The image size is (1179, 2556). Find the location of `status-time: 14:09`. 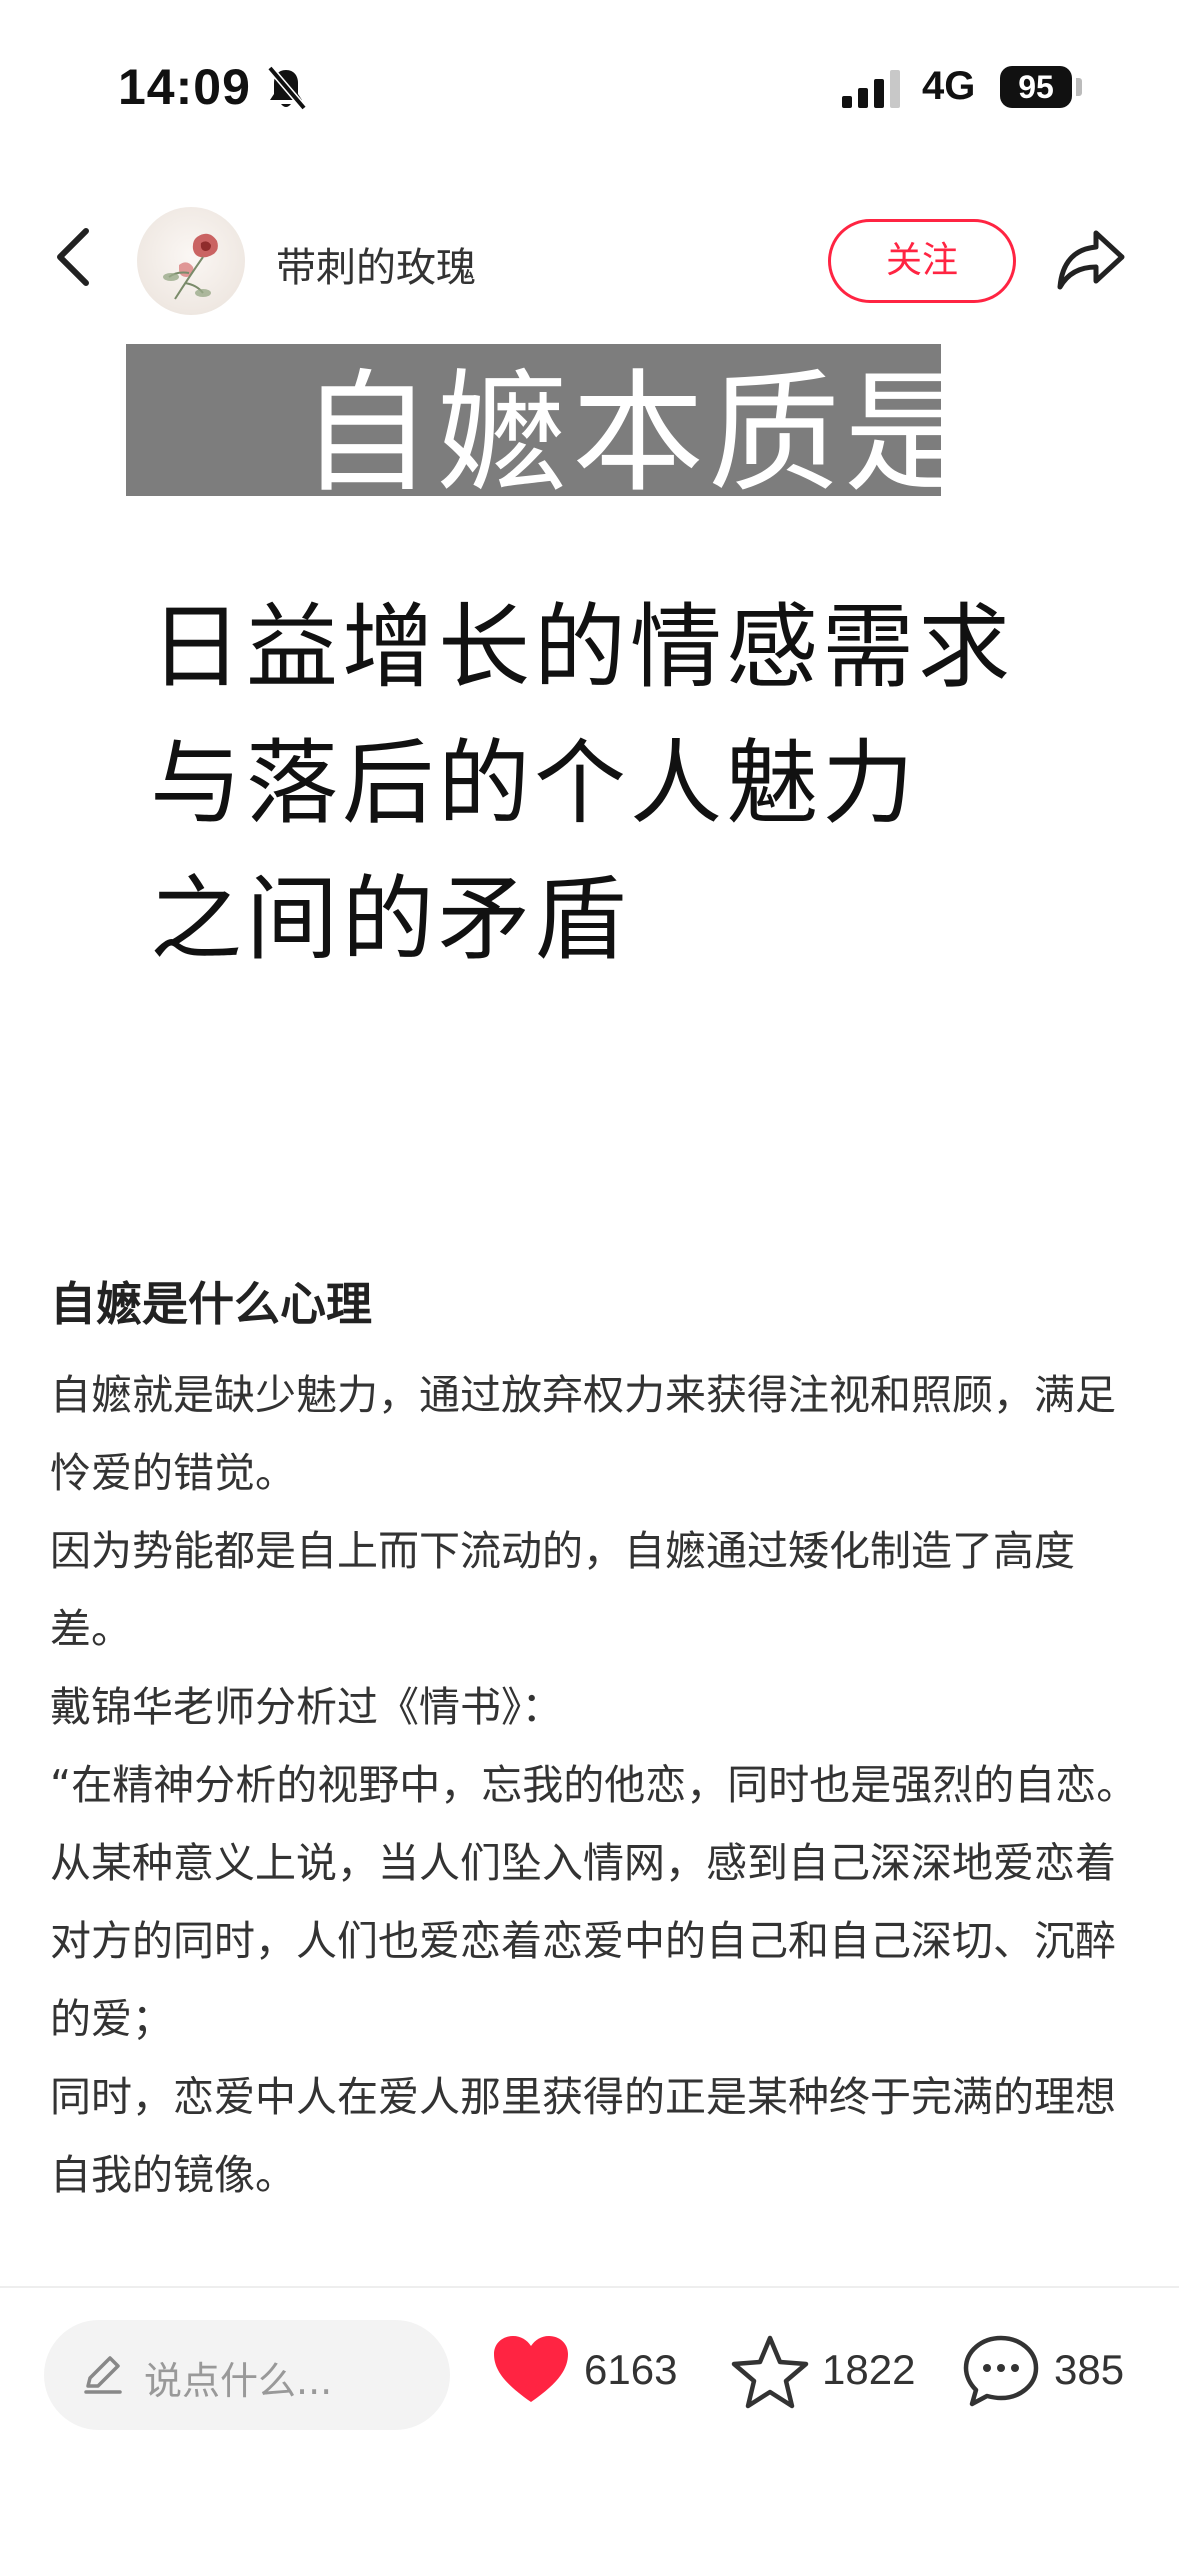

status-time: 14:09 is located at coordinates (184, 87).